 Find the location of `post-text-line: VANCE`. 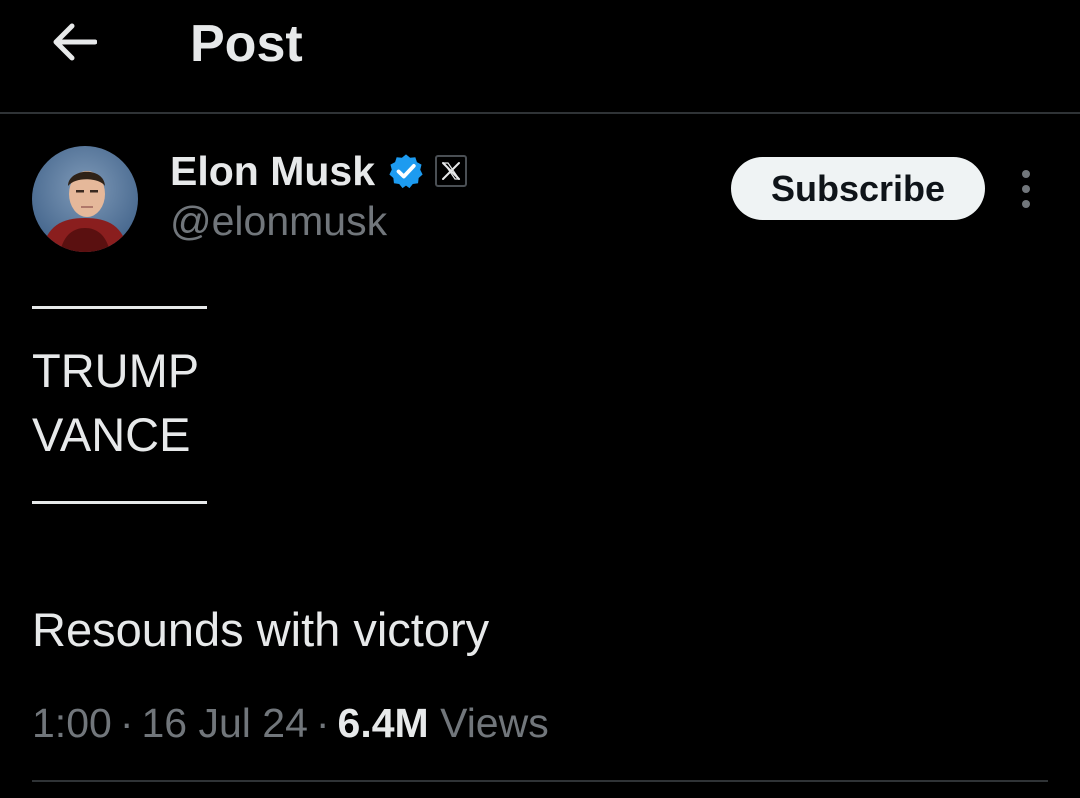

post-text-line: VANCE is located at coordinates (111, 434).